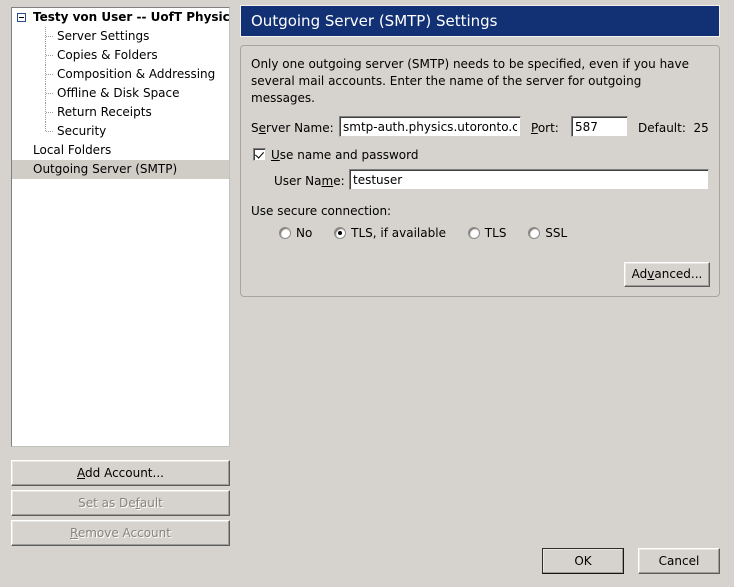  What do you see at coordinates (304, 233) in the screenshot?
I see `radio-label: No` at bounding box center [304, 233].